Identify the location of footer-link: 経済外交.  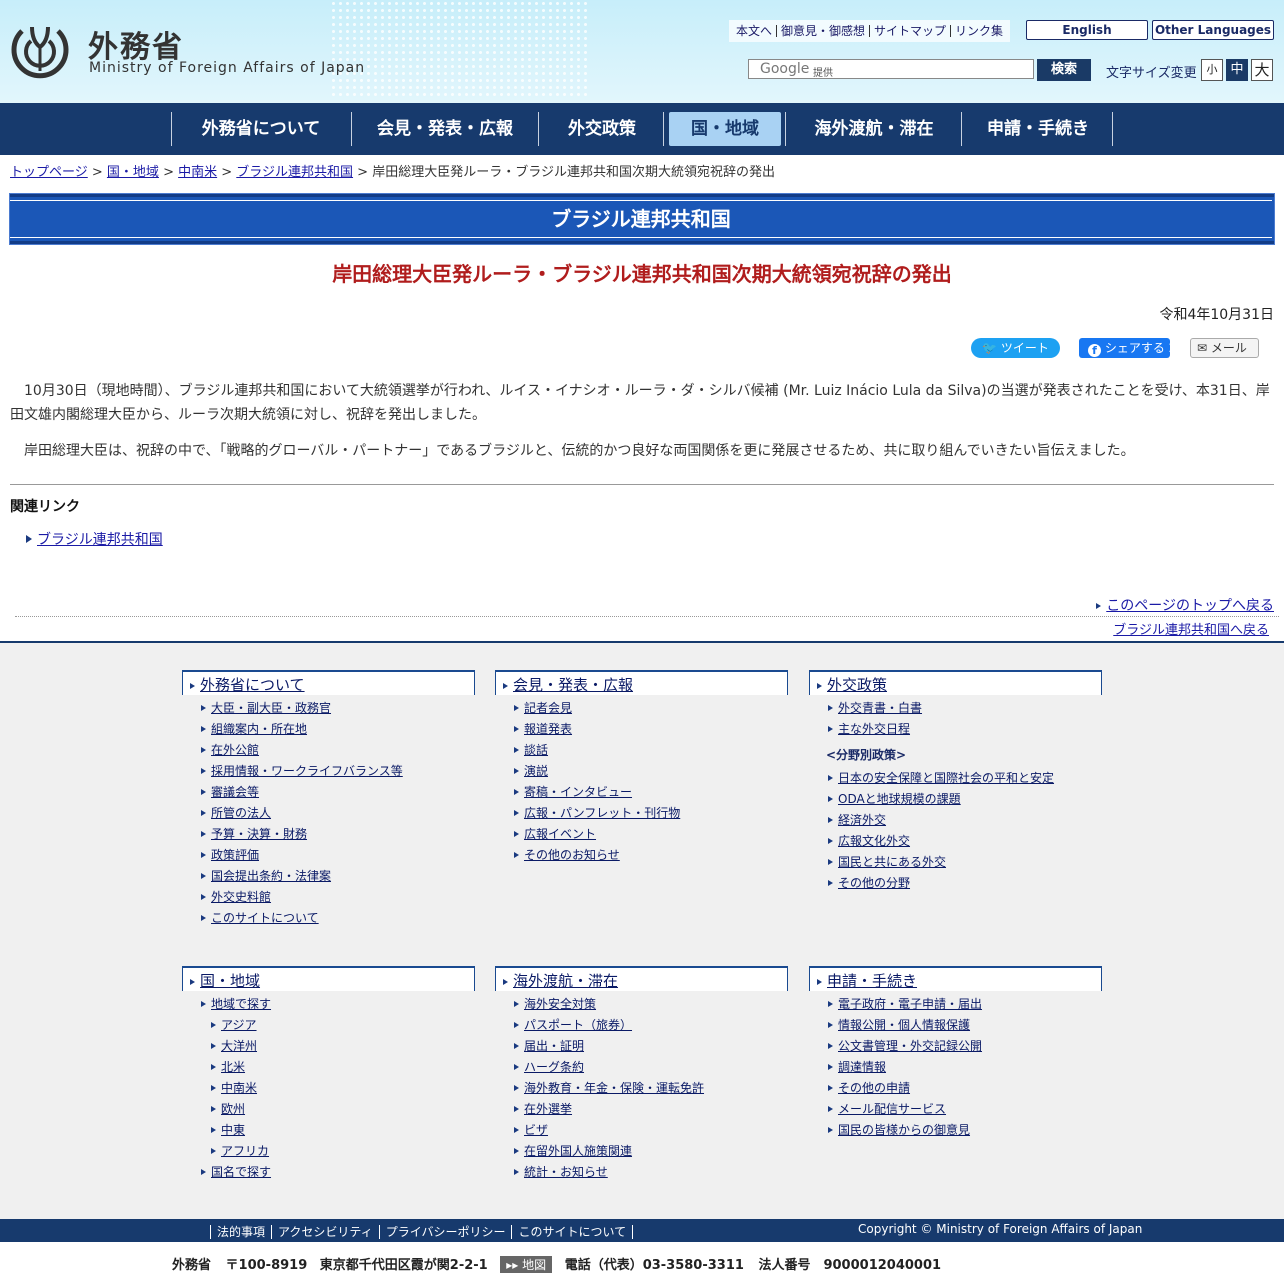
(862, 820).